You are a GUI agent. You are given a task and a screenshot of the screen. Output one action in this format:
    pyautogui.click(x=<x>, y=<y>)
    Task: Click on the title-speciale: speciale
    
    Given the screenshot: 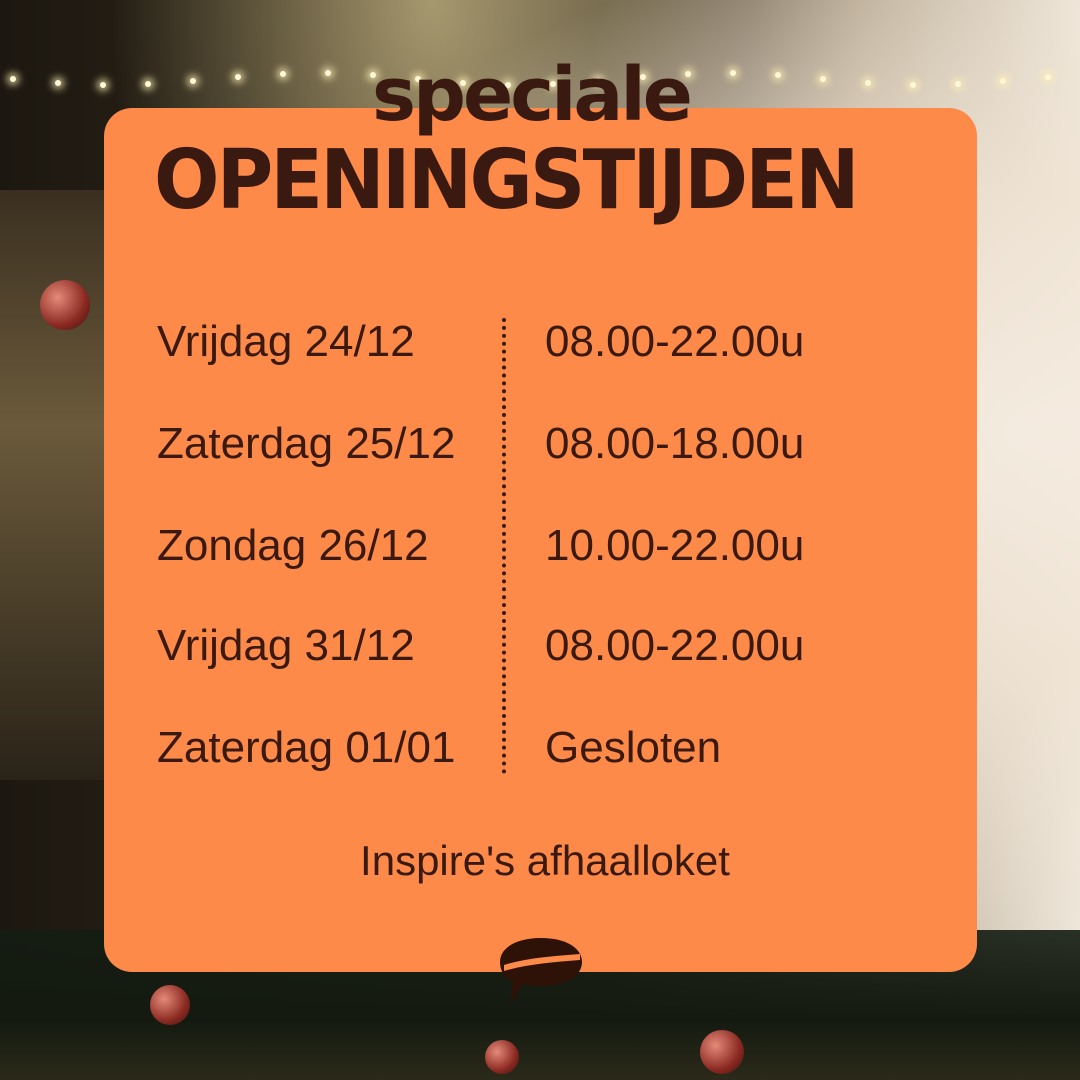 What is the action you would take?
    pyautogui.click(x=532, y=95)
    